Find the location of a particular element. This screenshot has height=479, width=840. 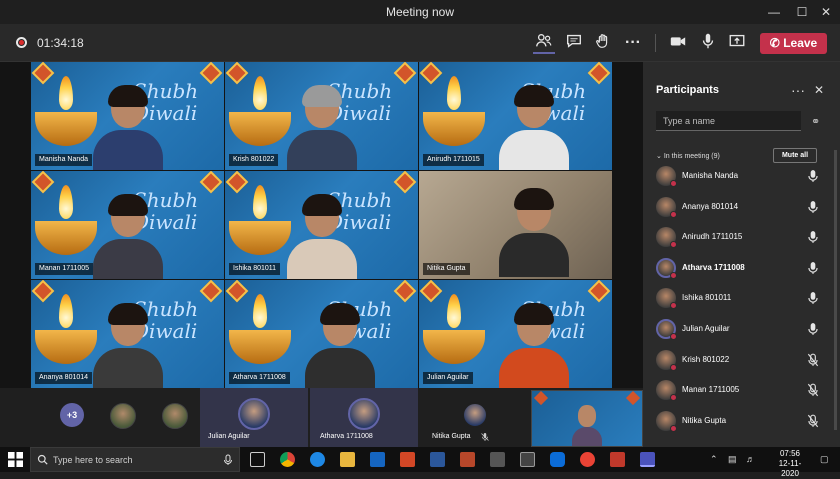

raise-hand-icon is located at coordinates (603, 43).